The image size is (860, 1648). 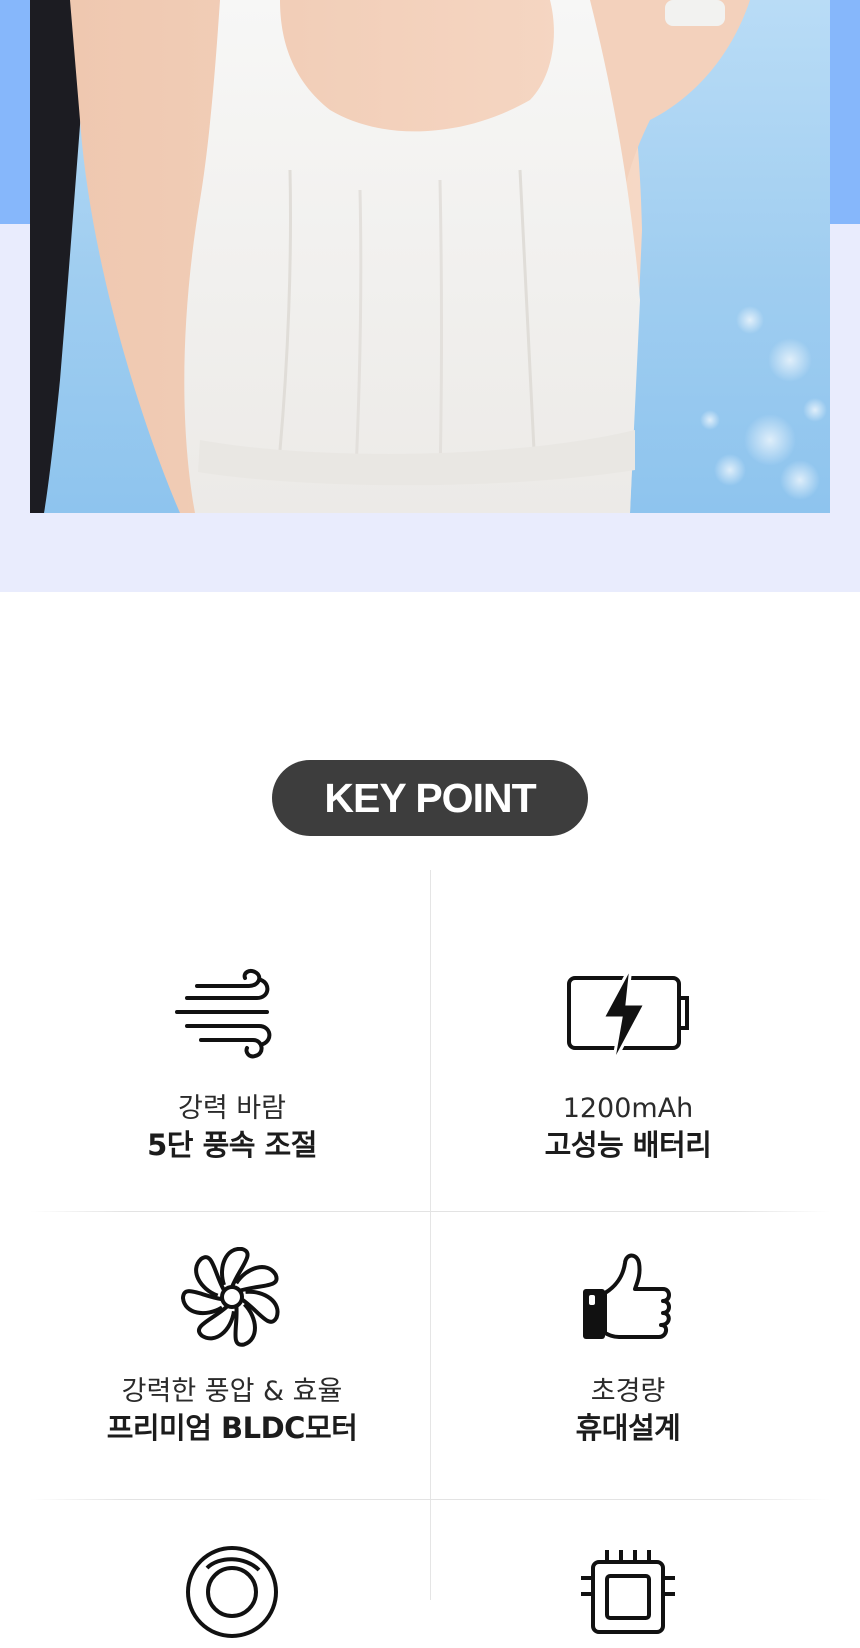 I want to click on feature-line2: 휴대설계, so click(x=628, y=1428).